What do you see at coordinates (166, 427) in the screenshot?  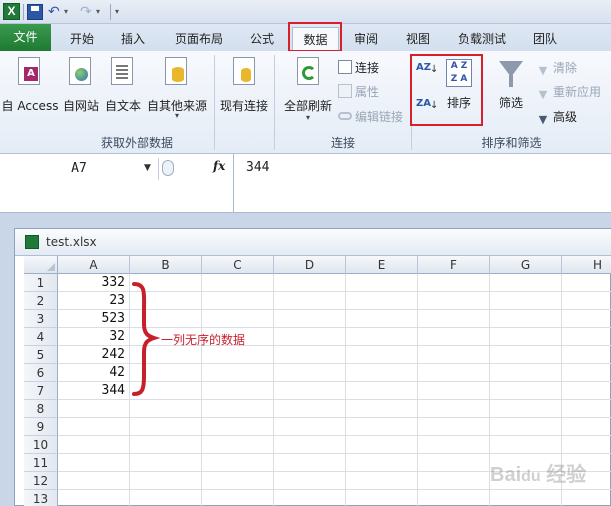 I see `cell-b9` at bounding box center [166, 427].